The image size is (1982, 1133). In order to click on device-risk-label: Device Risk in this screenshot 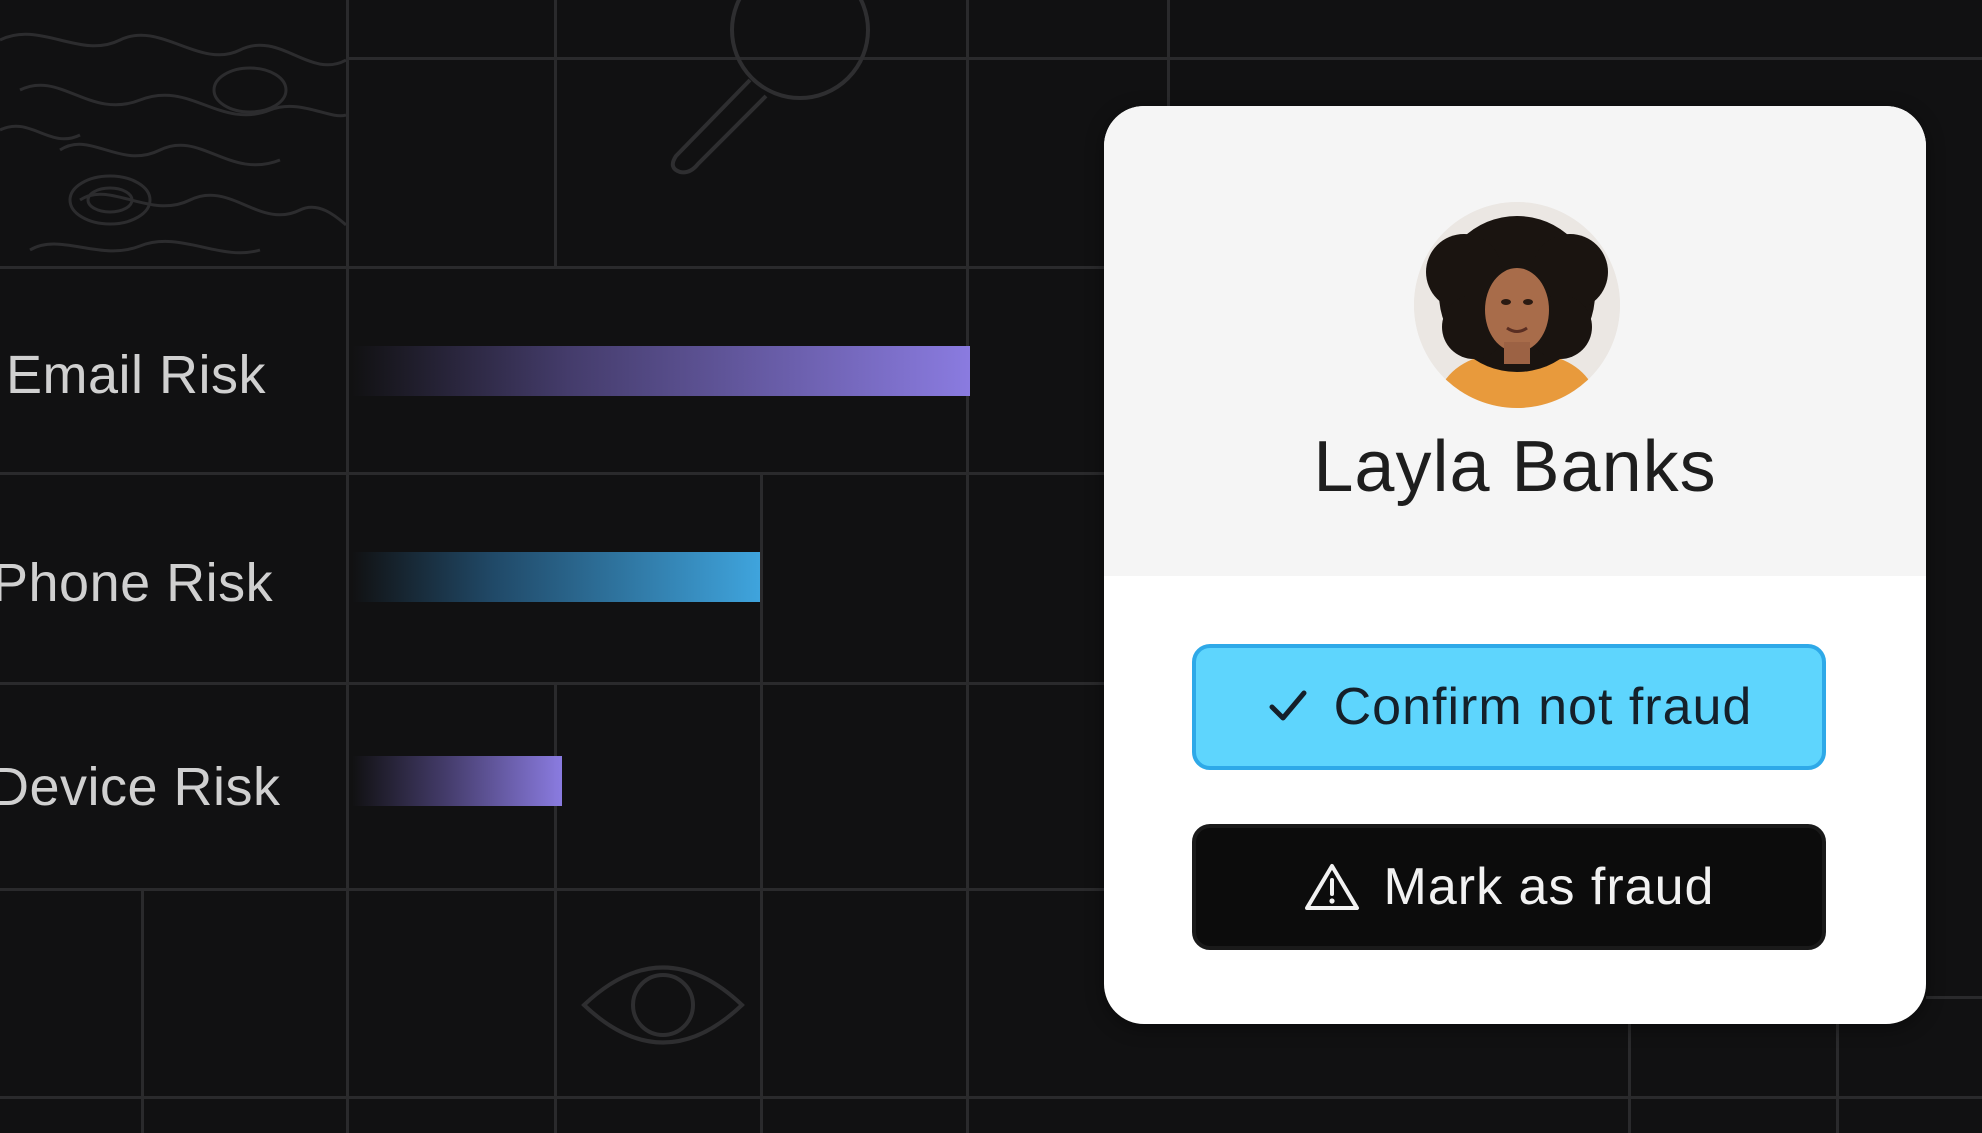, I will do `click(140, 787)`.